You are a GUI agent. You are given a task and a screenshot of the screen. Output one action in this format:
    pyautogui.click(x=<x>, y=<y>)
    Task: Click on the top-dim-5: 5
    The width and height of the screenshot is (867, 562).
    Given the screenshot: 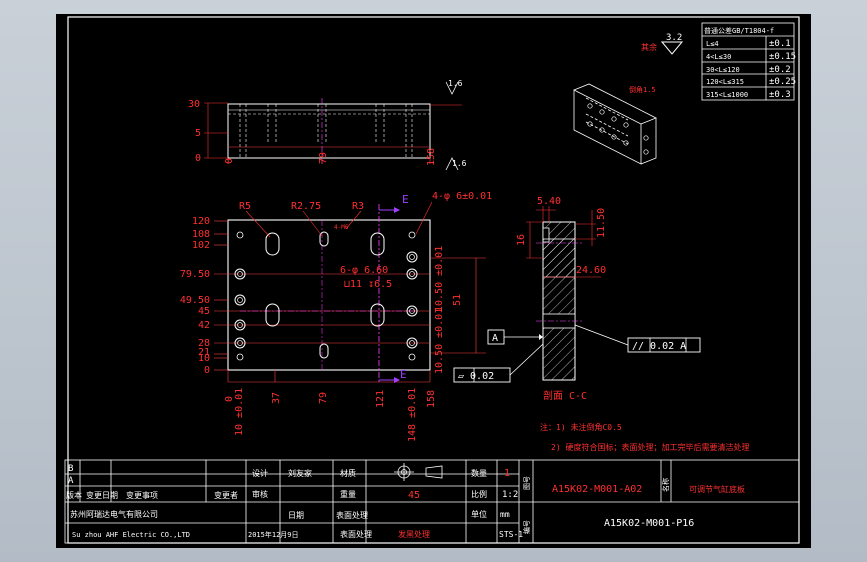 What is the action you would take?
    pyautogui.click(x=198, y=133)
    